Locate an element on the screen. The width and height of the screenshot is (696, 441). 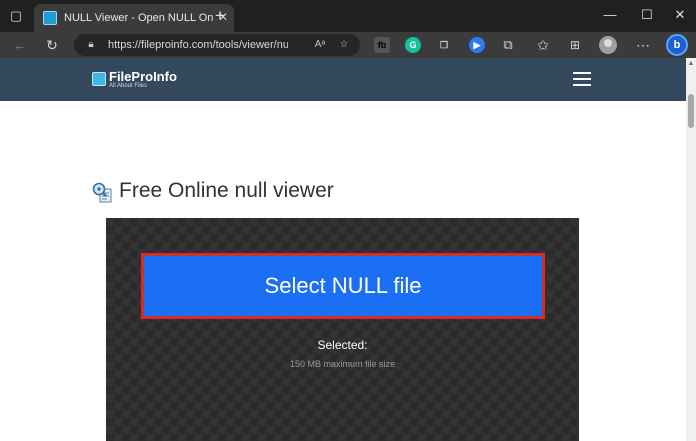
page-title-row: Free Online null viewer is located at coordinates (241, 192).